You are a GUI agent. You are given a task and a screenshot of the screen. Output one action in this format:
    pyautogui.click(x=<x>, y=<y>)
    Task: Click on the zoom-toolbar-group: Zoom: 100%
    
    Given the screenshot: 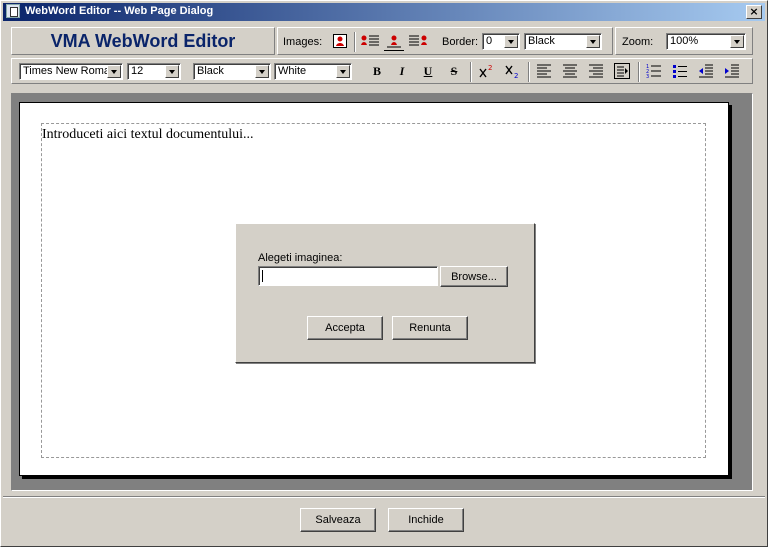 What is the action you would take?
    pyautogui.click(x=684, y=41)
    